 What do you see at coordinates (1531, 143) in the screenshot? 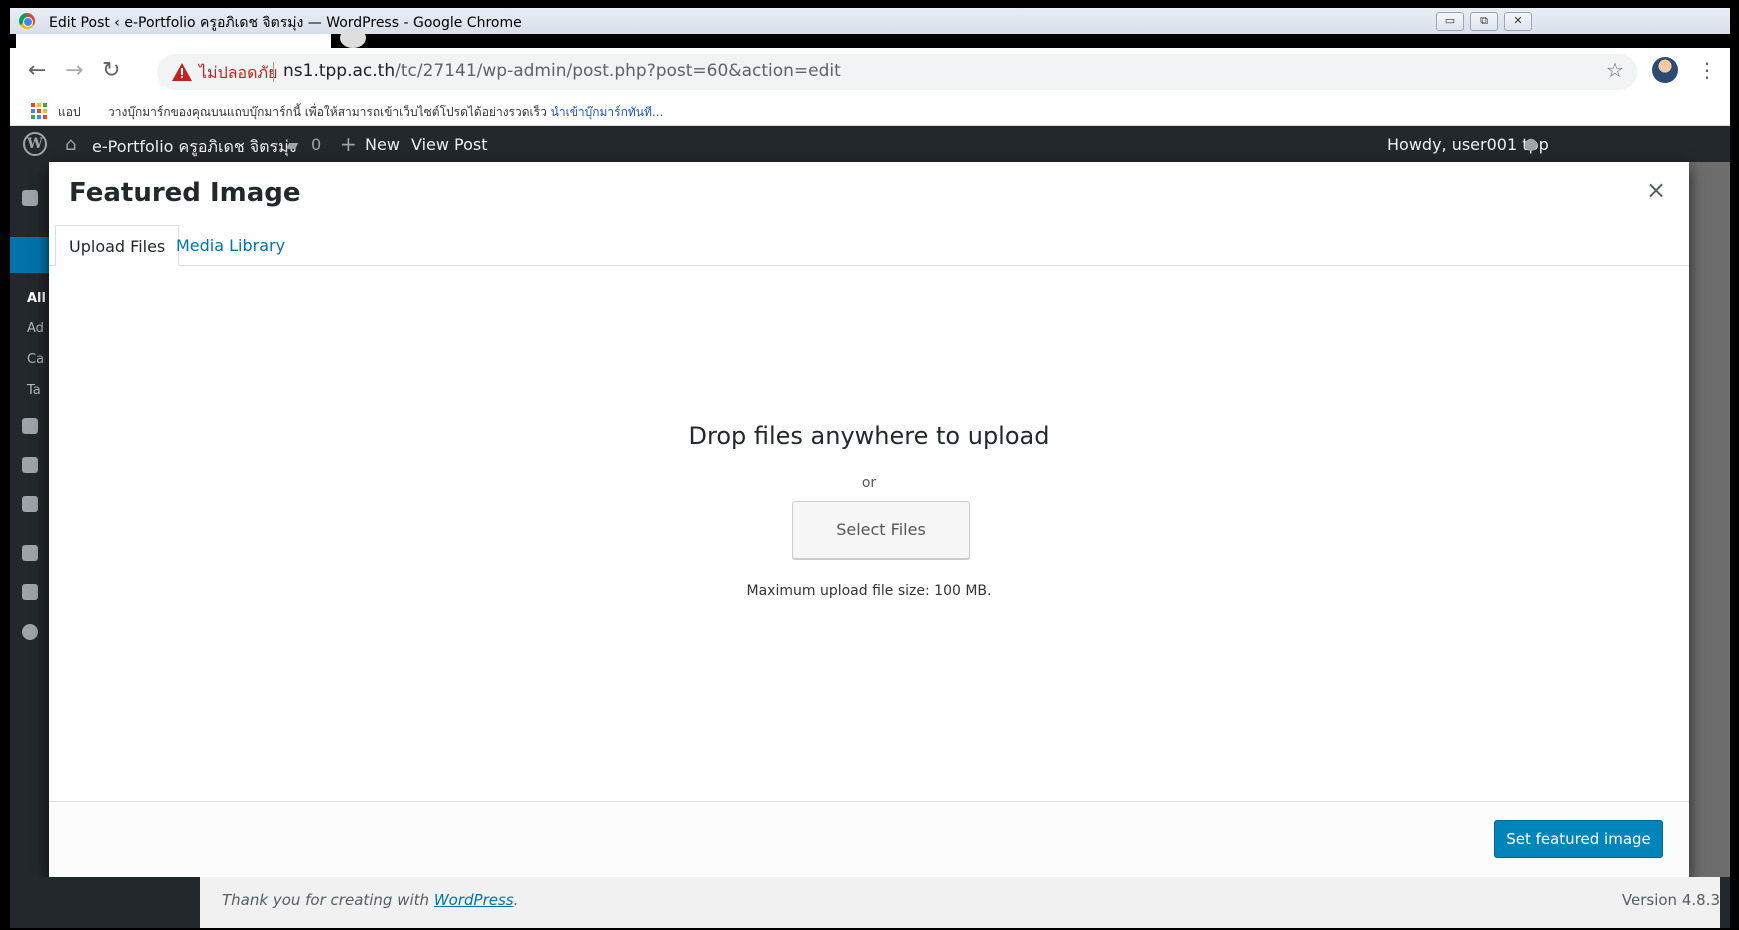
I see `user-icon: ●` at bounding box center [1531, 143].